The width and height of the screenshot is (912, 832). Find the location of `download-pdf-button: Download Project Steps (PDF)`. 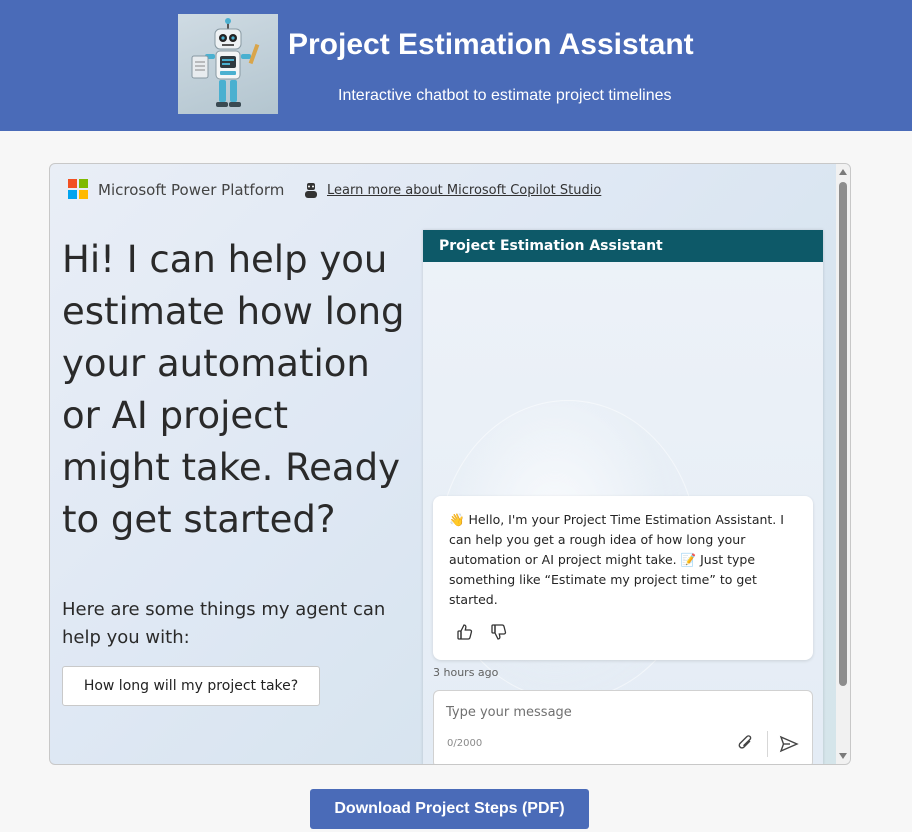

download-pdf-button: Download Project Steps (PDF) is located at coordinates (449, 809).